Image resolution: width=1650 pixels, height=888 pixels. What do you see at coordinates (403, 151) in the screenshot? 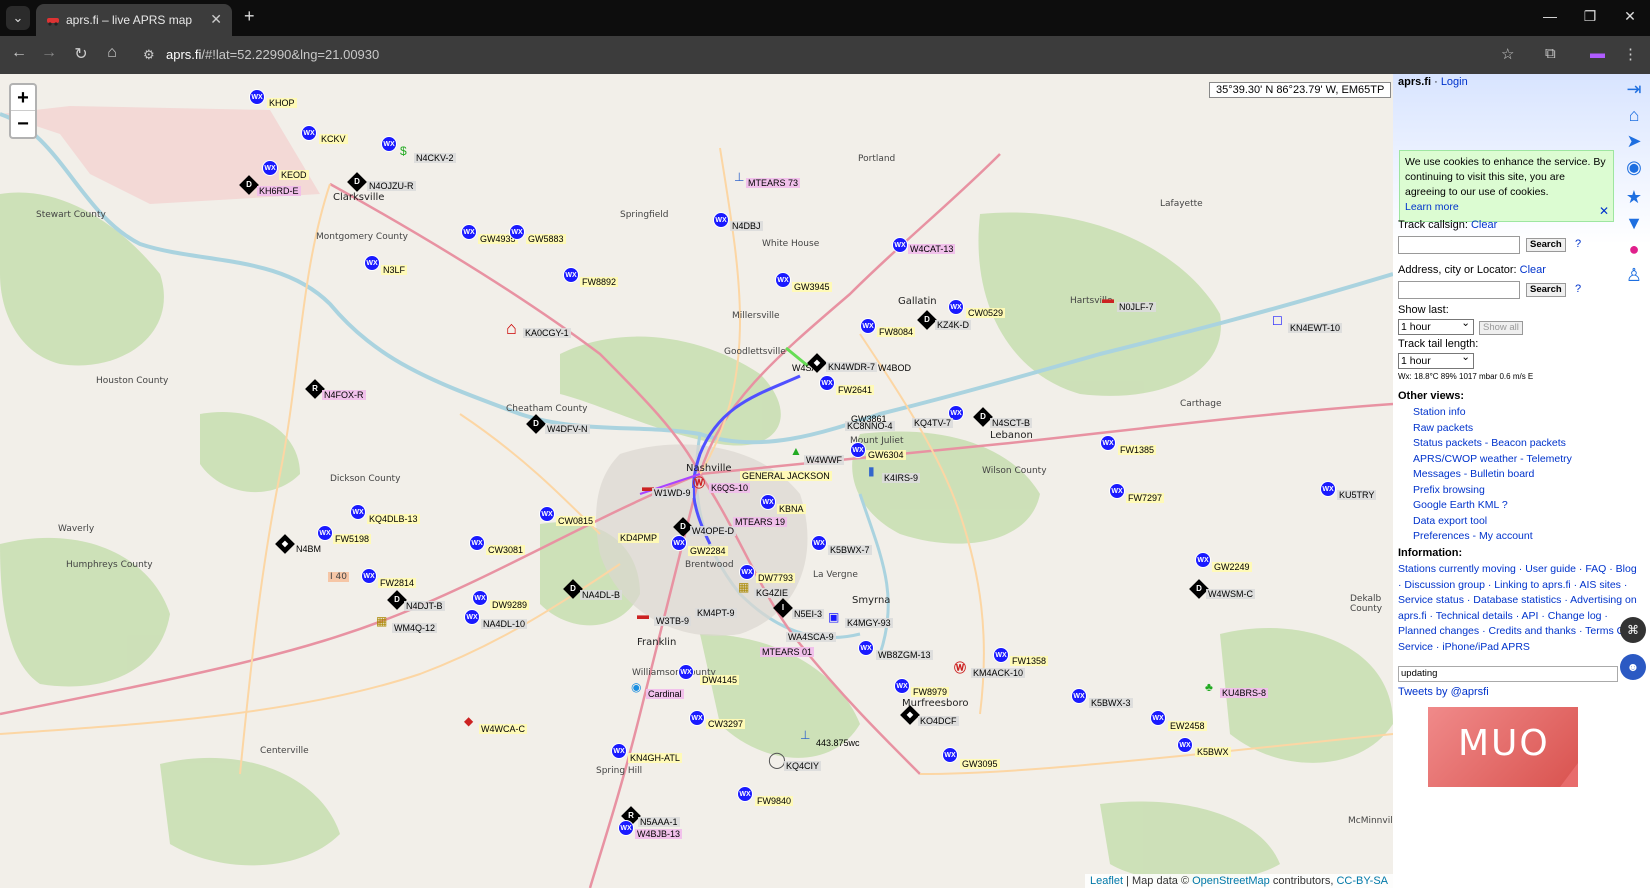
I see `station-dollar-icon: $` at bounding box center [403, 151].